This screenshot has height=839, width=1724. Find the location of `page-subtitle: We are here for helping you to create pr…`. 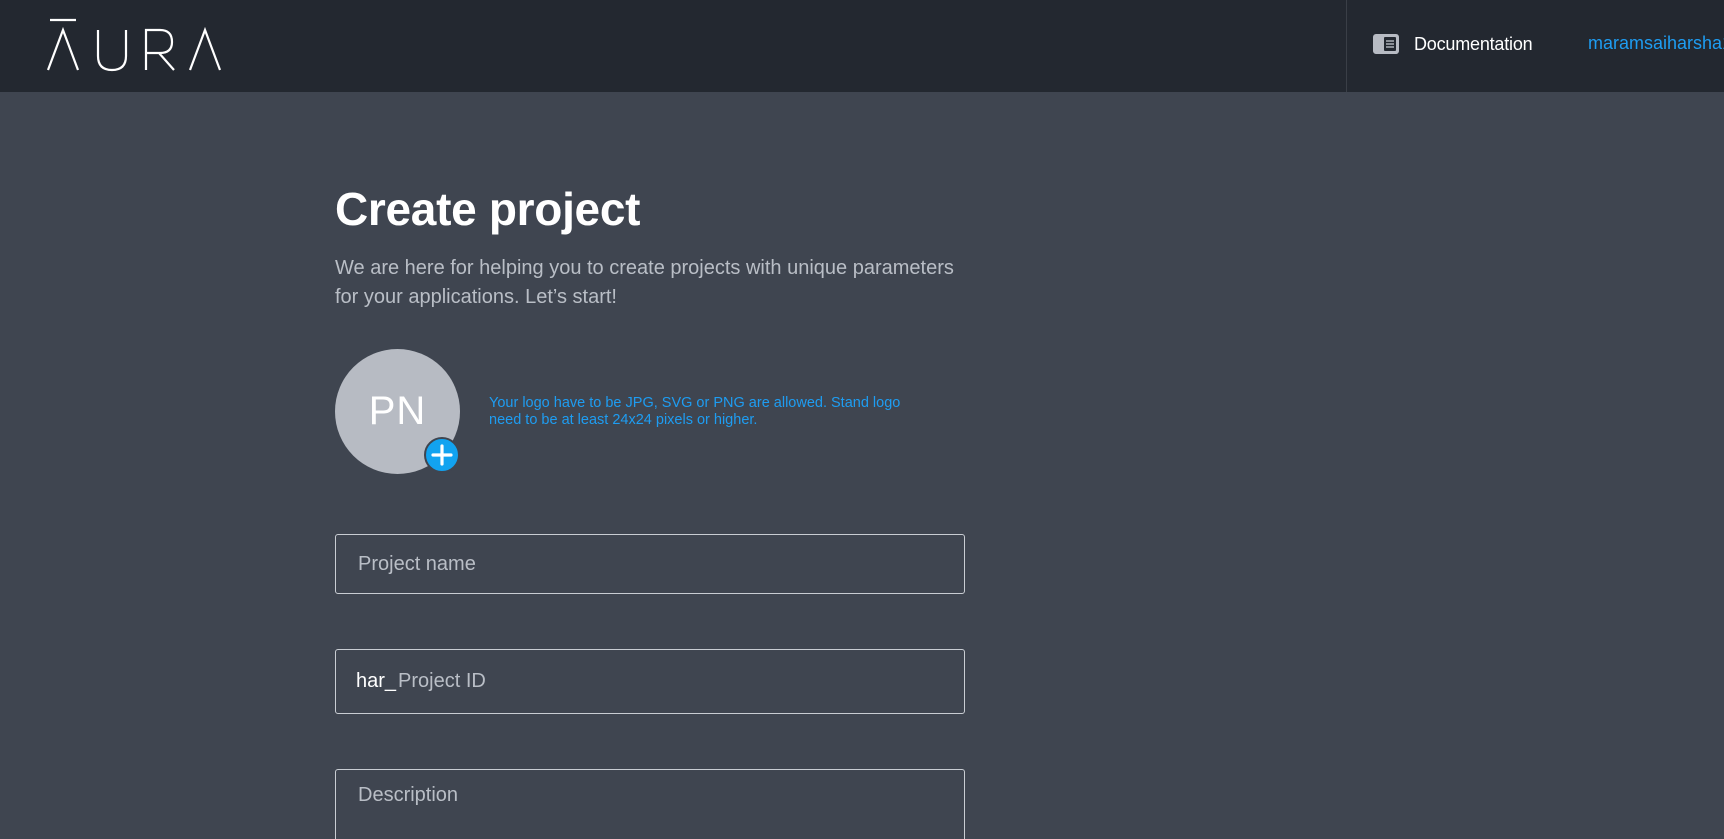

page-subtitle: We are here for helping you to create pr… is located at coordinates (644, 282).